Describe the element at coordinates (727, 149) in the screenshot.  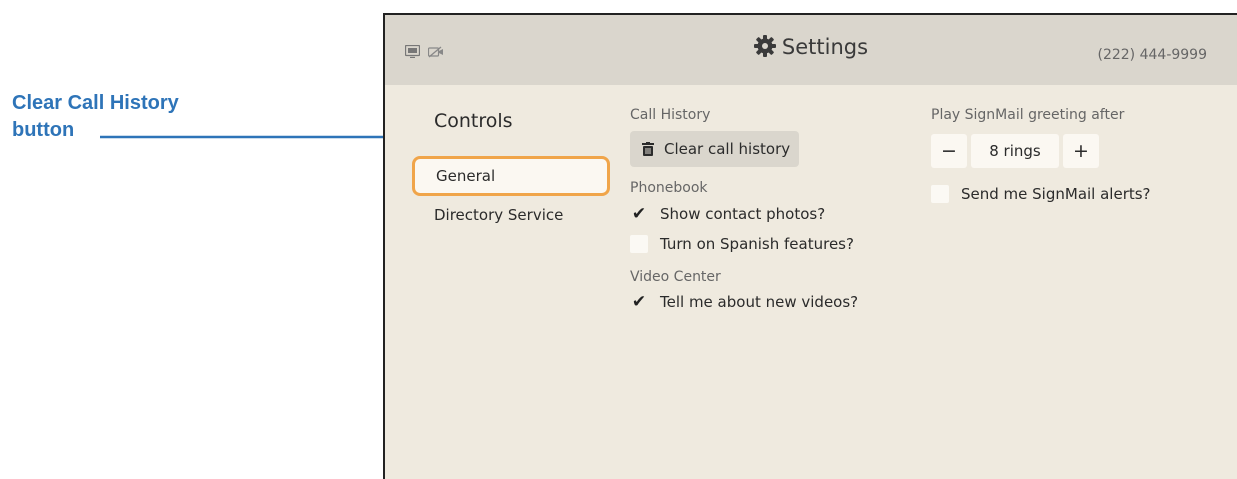
I see `clear-call-history-label: Clear call history` at that location.